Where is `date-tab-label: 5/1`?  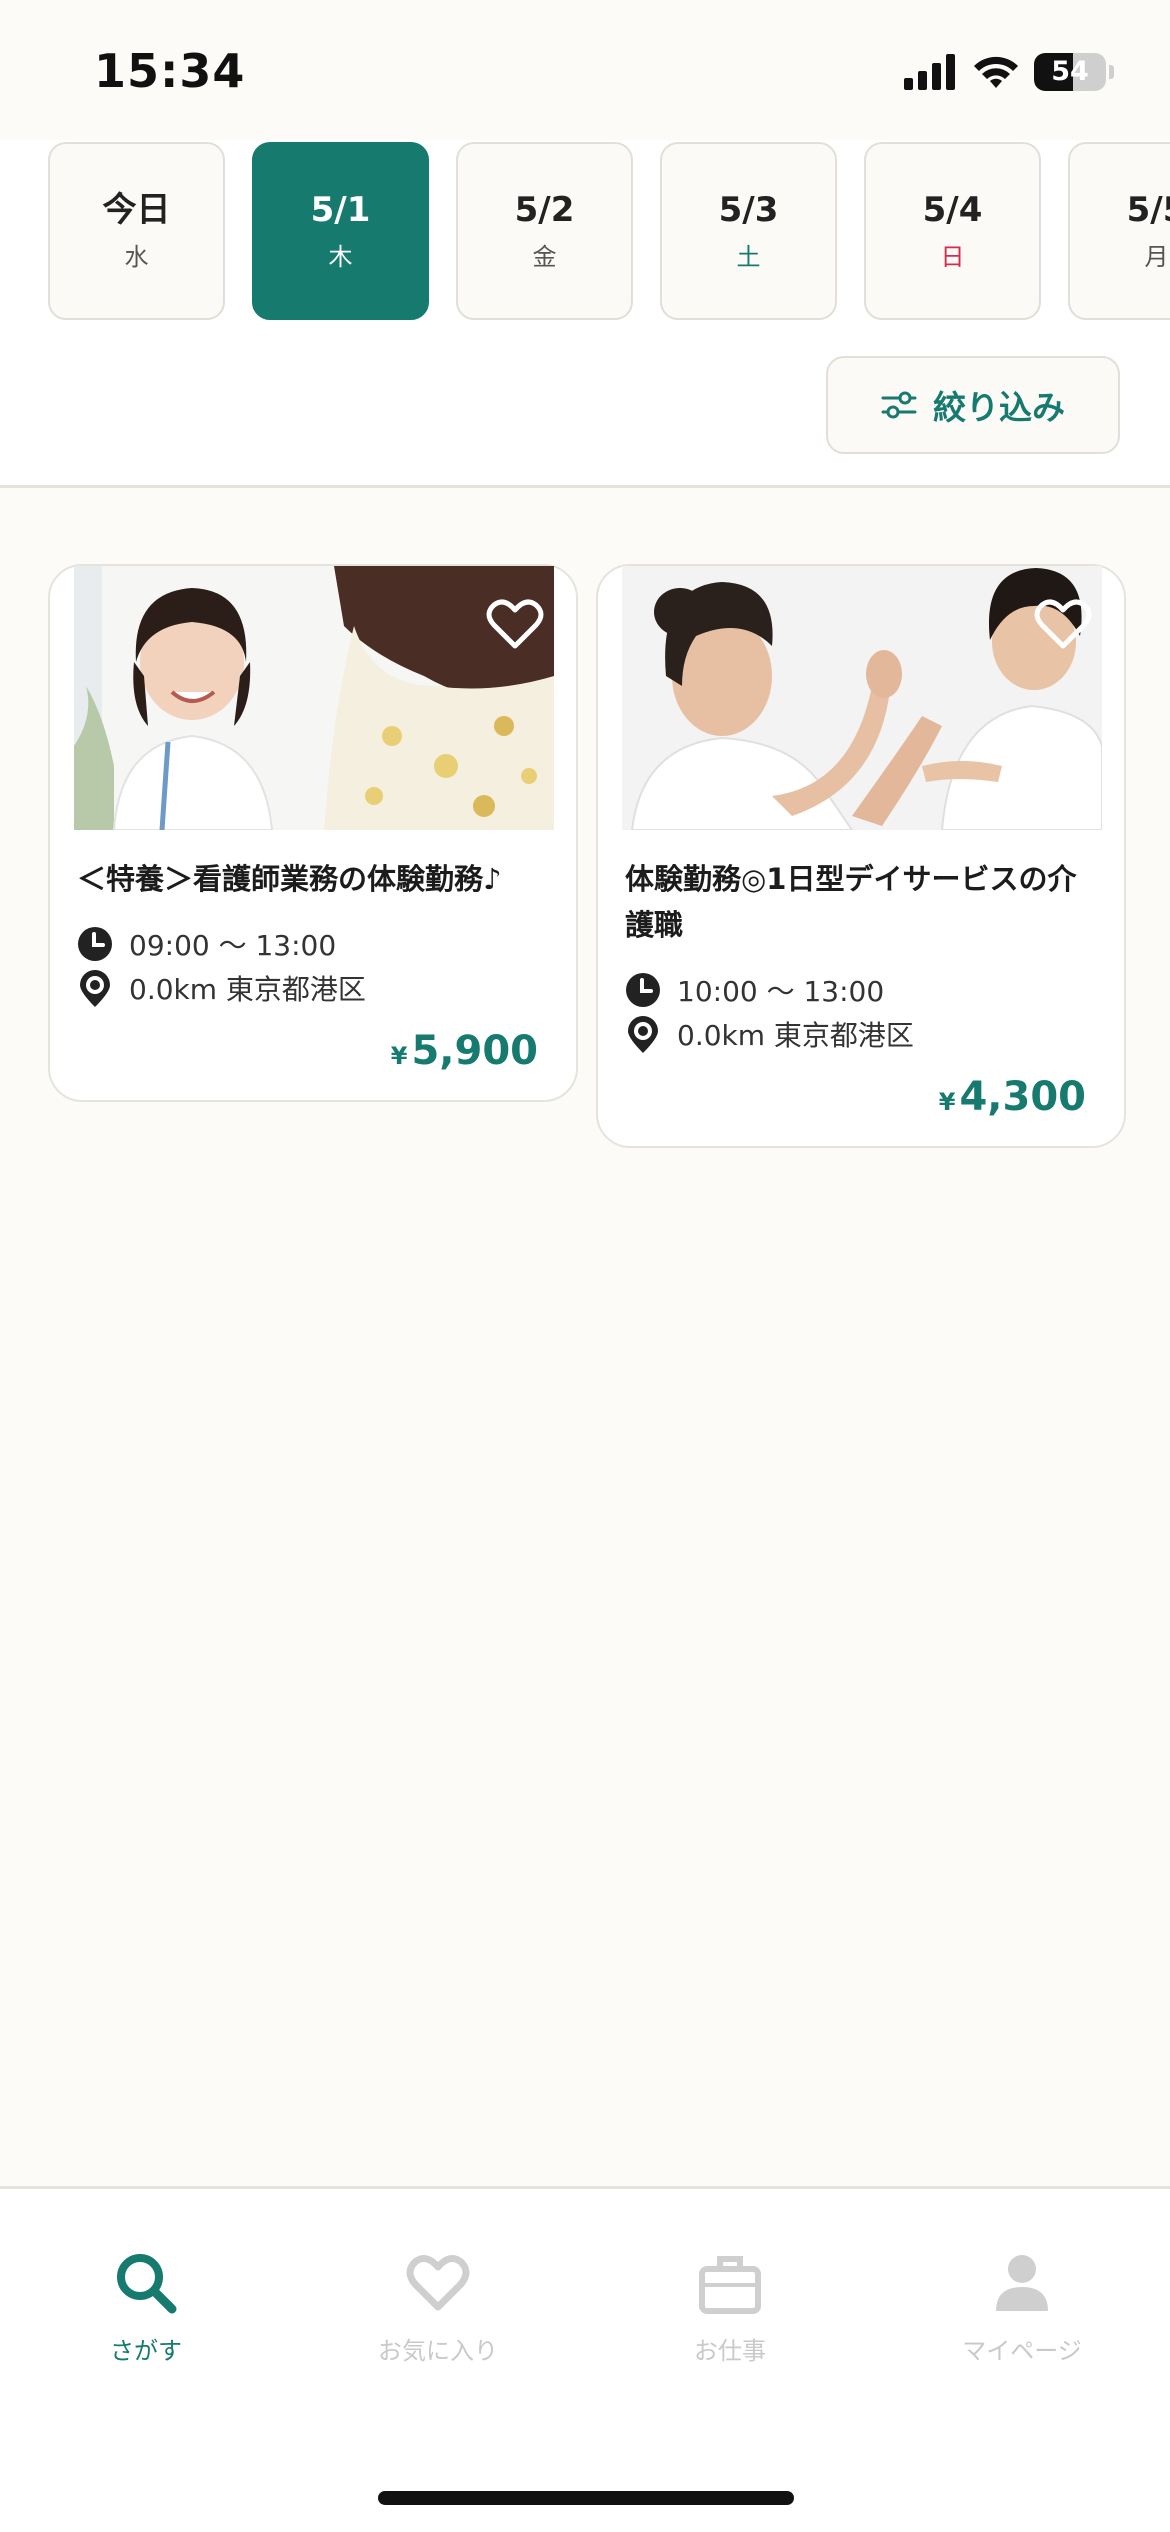 date-tab-label: 5/1 is located at coordinates (340, 210).